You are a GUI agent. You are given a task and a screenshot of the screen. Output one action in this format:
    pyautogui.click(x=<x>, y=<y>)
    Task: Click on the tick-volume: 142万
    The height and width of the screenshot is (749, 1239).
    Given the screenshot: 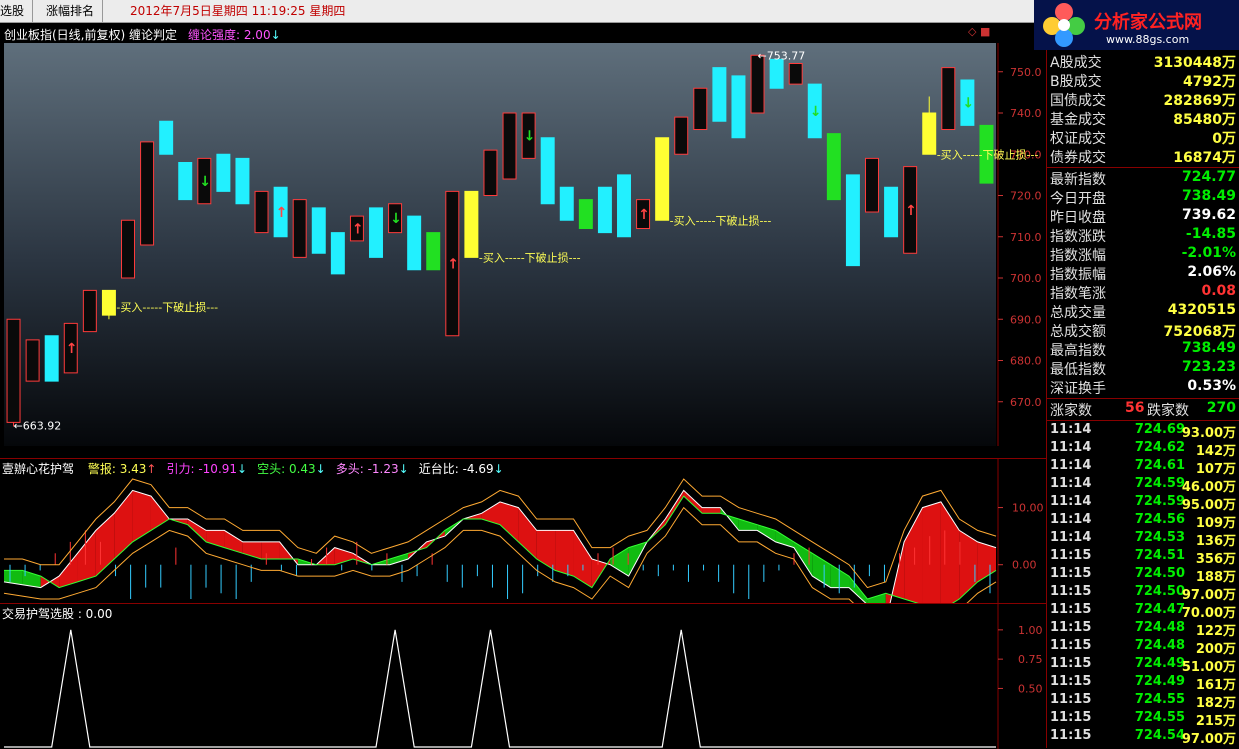 What is the action you would take?
    pyautogui.click(x=1215, y=451)
    